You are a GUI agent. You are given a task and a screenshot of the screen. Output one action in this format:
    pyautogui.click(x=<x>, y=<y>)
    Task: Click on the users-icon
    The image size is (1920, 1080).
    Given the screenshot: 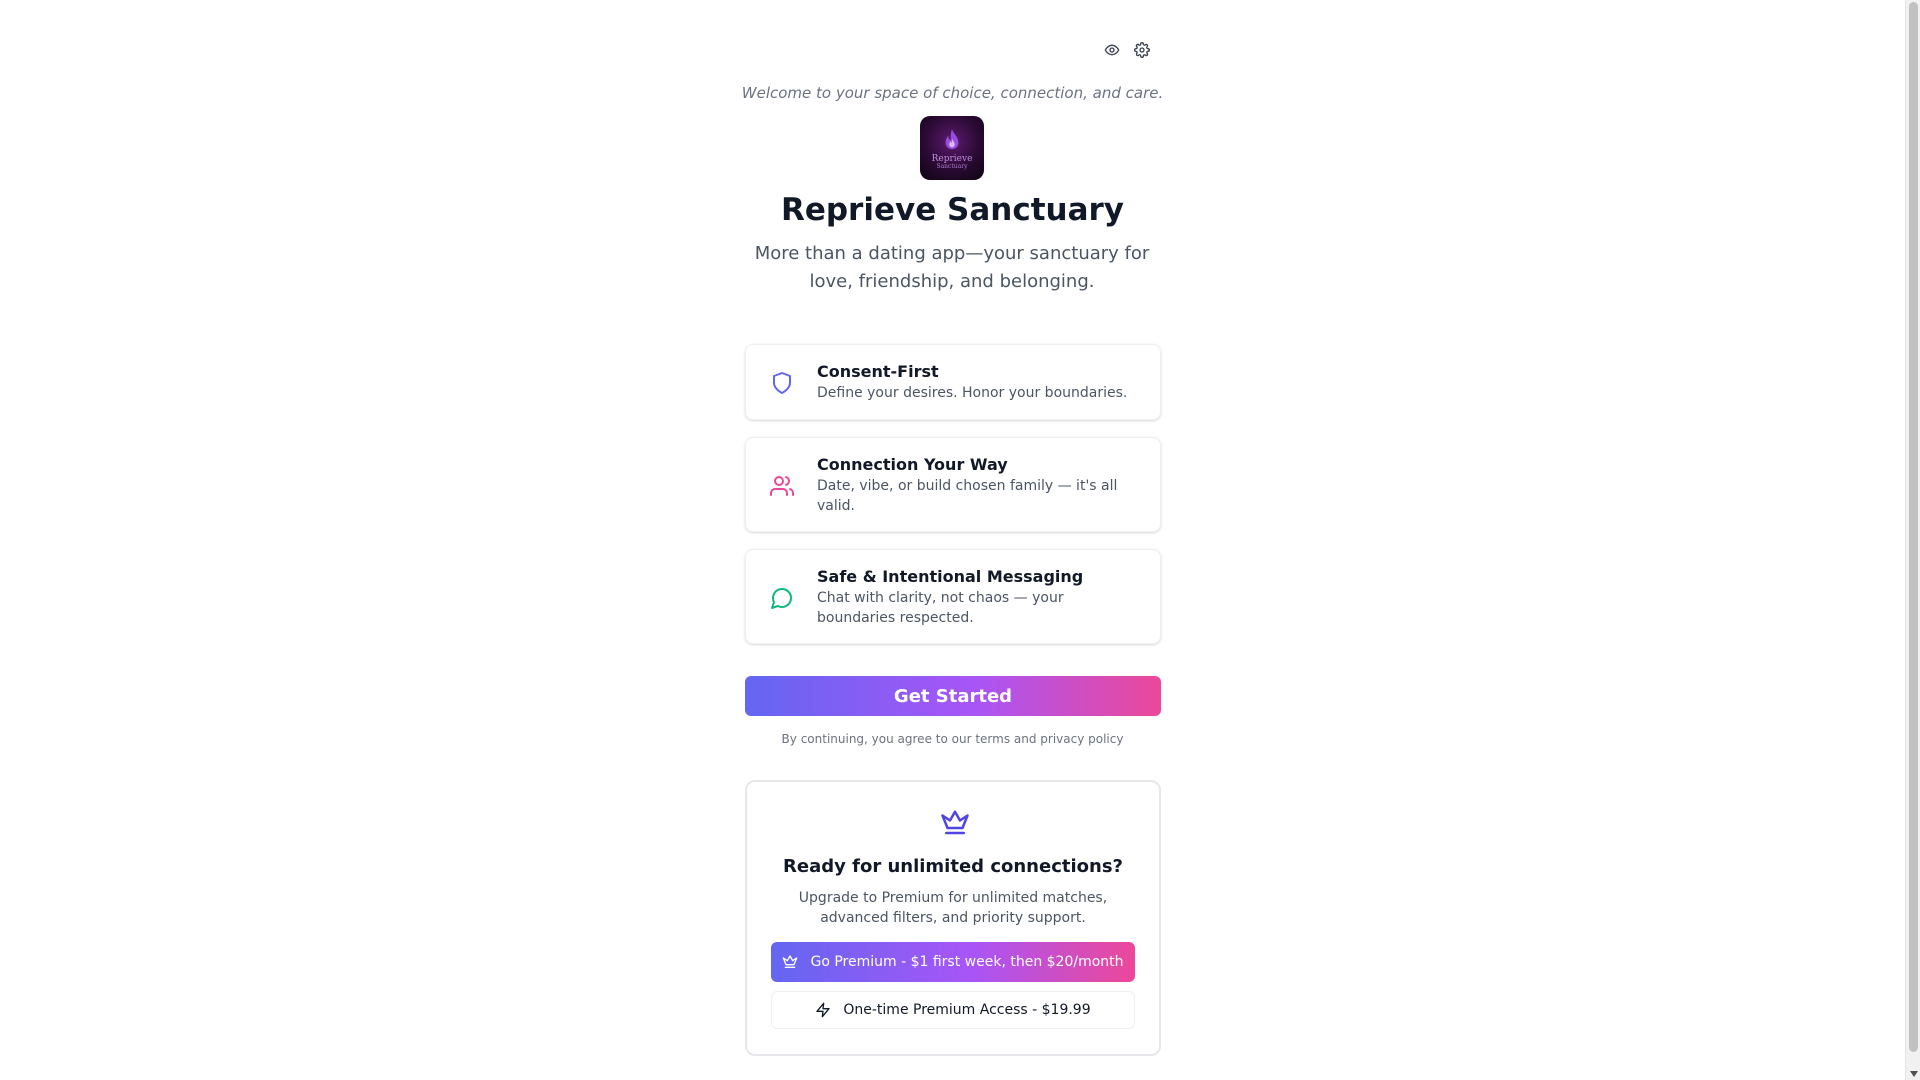 What is the action you would take?
    pyautogui.click(x=782, y=486)
    